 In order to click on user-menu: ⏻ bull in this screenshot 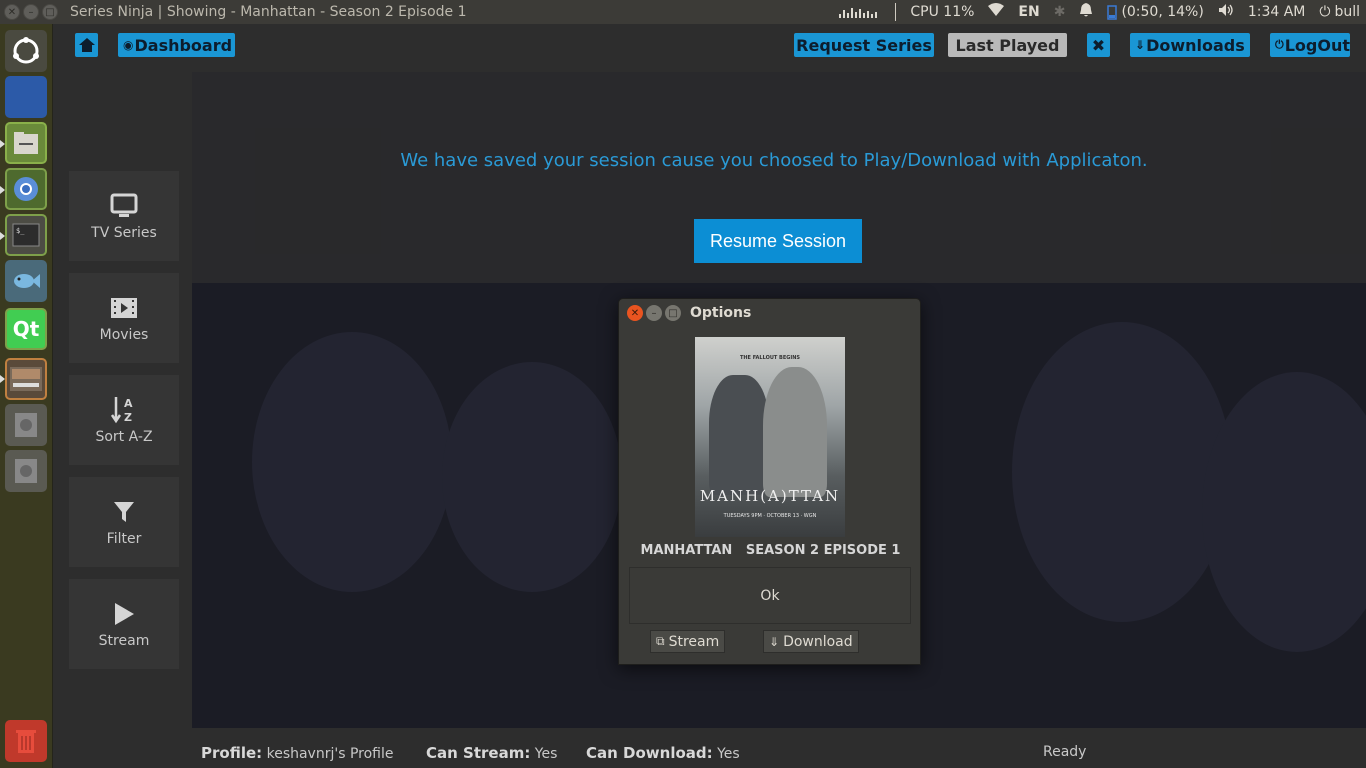, I will do `click(1339, 12)`.